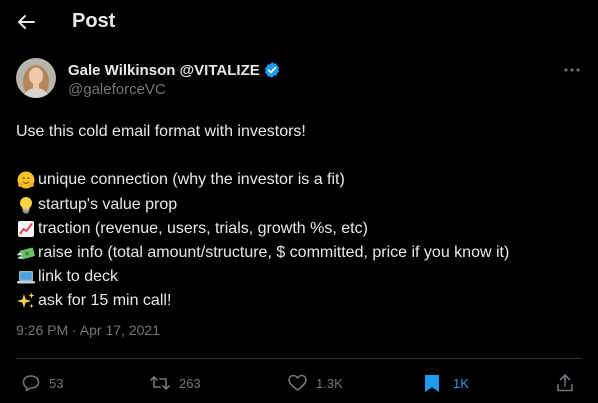 The width and height of the screenshot is (598, 403). I want to click on share-button, so click(565, 383).